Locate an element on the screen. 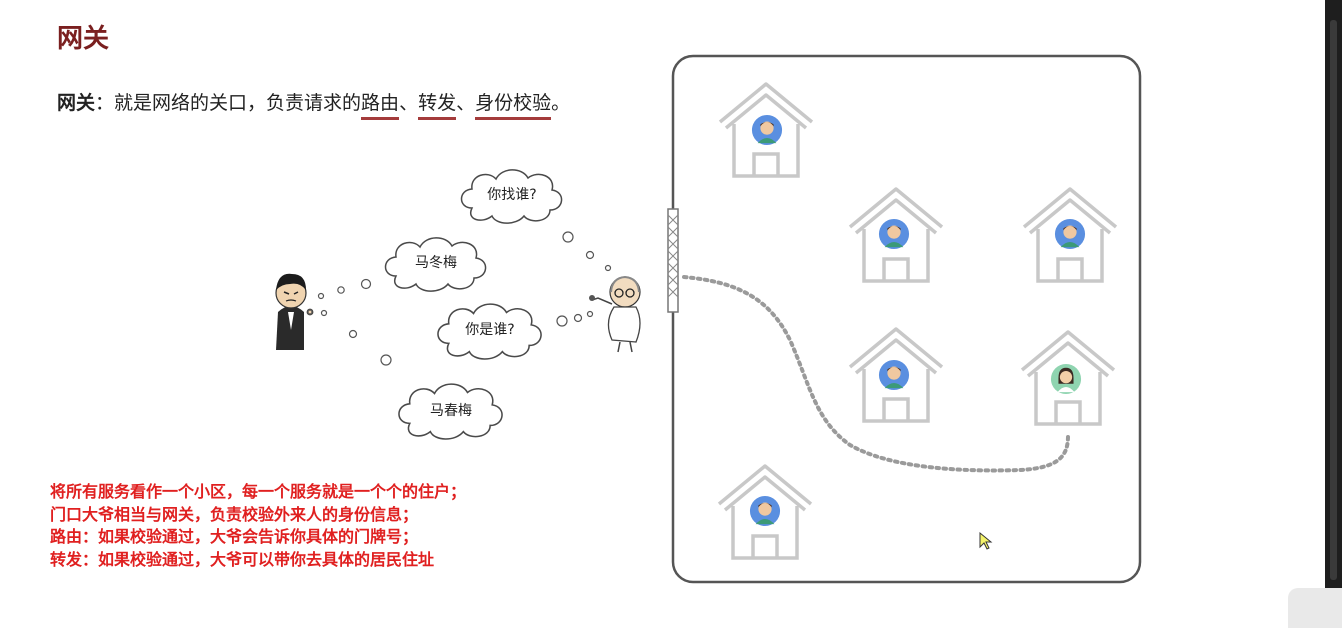 The image size is (1342, 628). speech-cloud: 马春梅 is located at coordinates (450, 411).